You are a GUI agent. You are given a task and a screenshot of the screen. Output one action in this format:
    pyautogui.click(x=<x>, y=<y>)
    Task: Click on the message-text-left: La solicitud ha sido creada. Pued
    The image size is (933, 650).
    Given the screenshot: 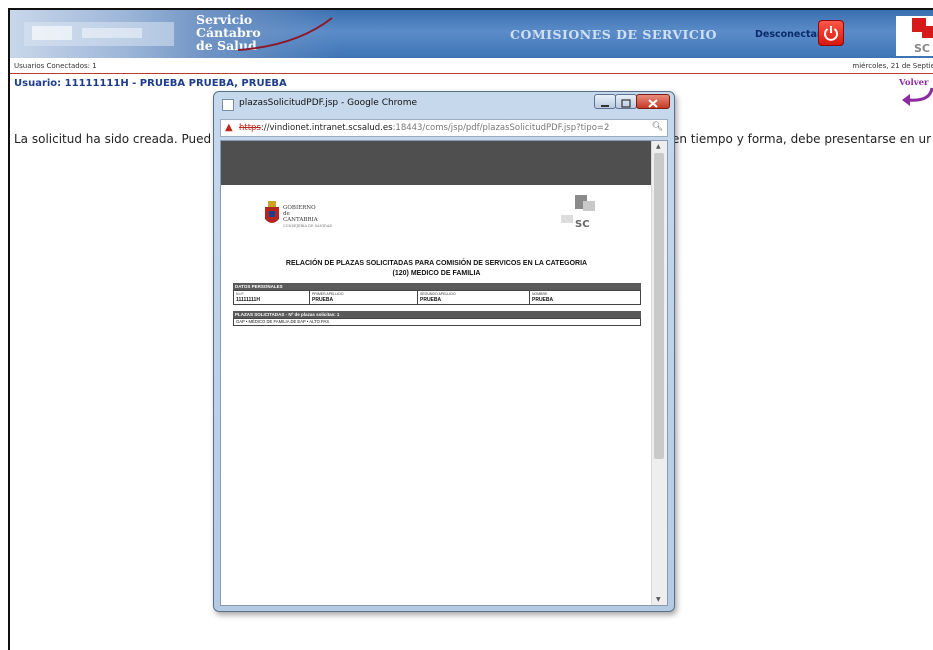 What is the action you would take?
    pyautogui.click(x=113, y=139)
    